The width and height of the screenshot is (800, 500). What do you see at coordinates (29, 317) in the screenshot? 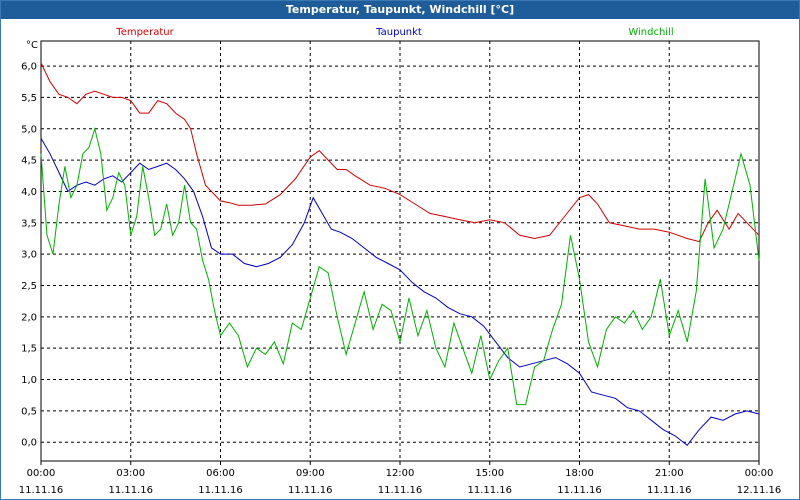
I see `y-tick-label: 2,0` at bounding box center [29, 317].